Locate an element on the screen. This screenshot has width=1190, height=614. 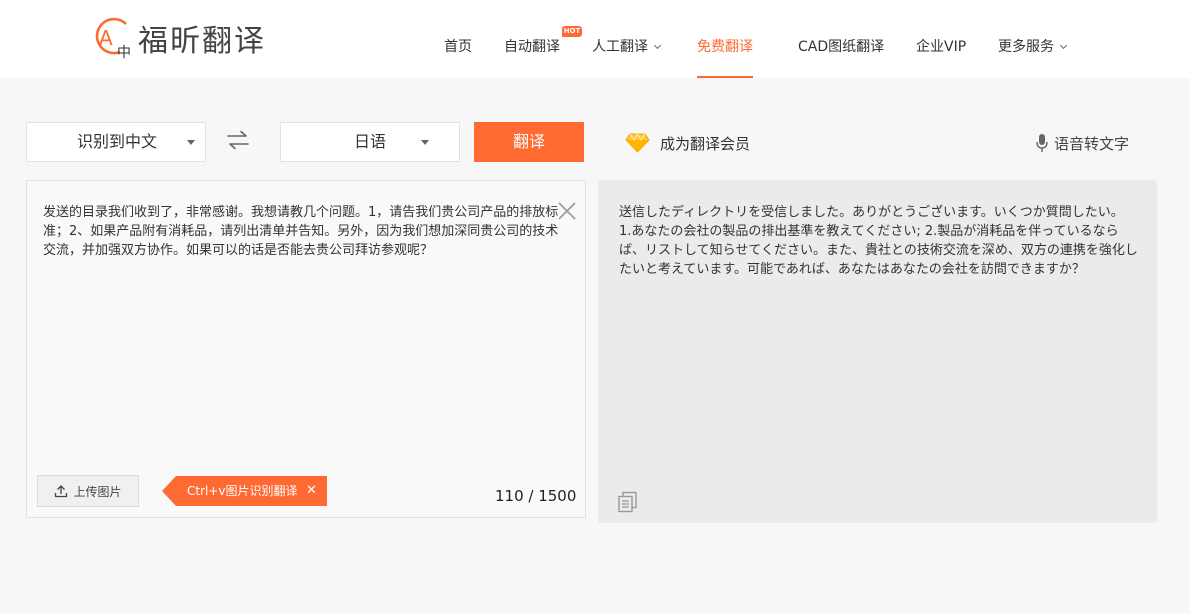
hot-badge: HOT is located at coordinates (572, 31).